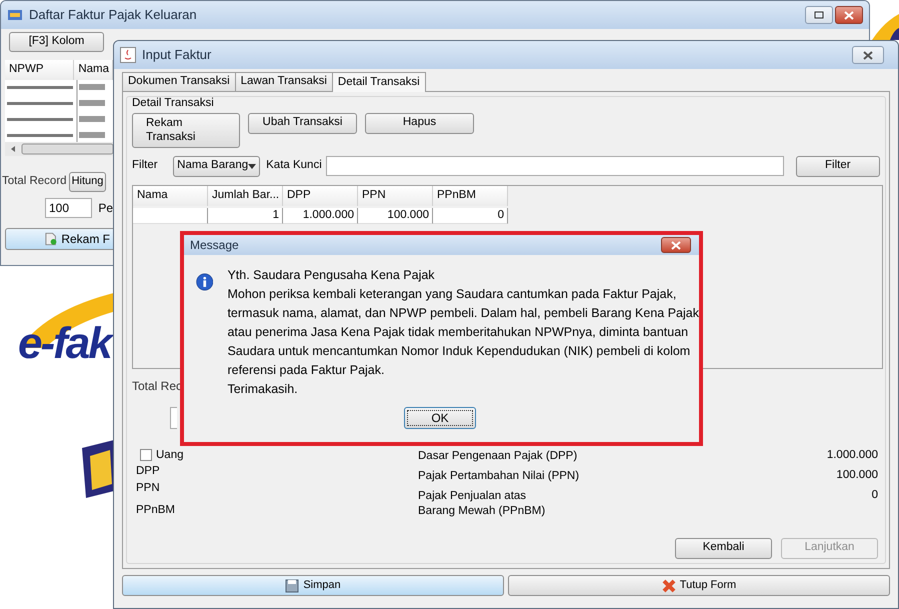 This screenshot has height=609, width=899. What do you see at coordinates (145, 166) in the screenshot?
I see `filter-label: Filter` at bounding box center [145, 166].